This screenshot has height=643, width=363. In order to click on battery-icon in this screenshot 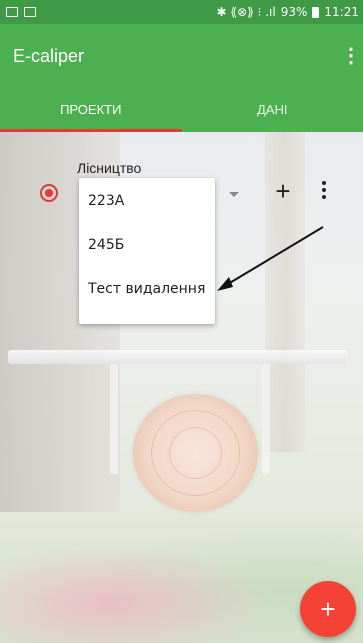, I will do `click(316, 12)`.